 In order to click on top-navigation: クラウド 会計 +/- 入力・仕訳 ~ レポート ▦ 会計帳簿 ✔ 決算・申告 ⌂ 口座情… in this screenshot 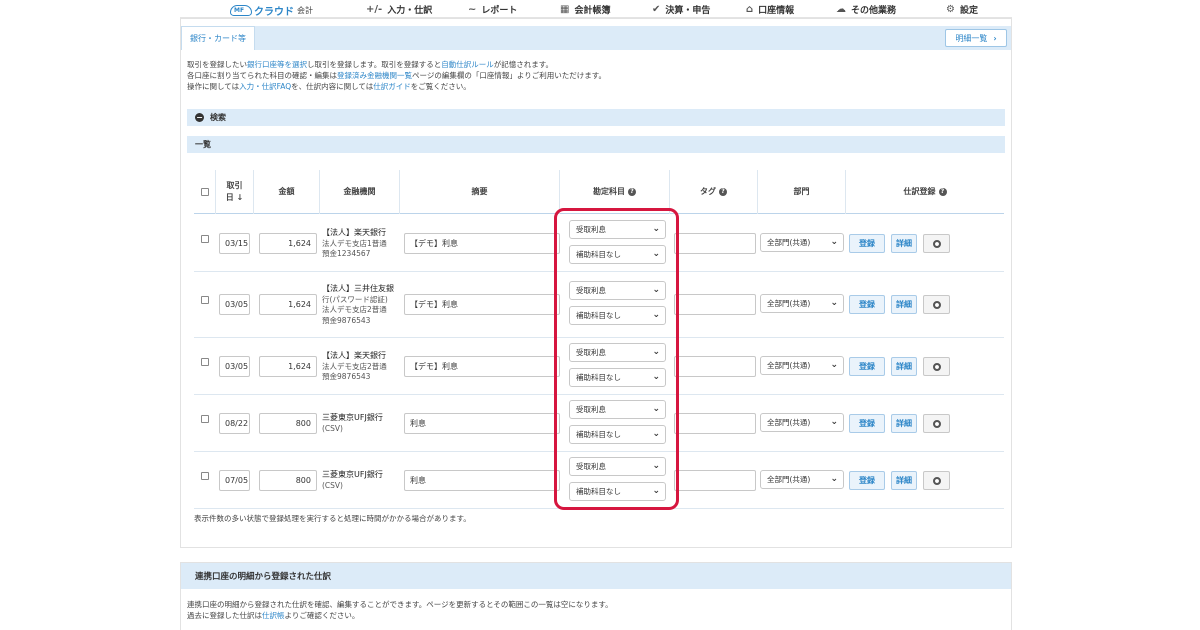, I will do `click(596, 9)`.